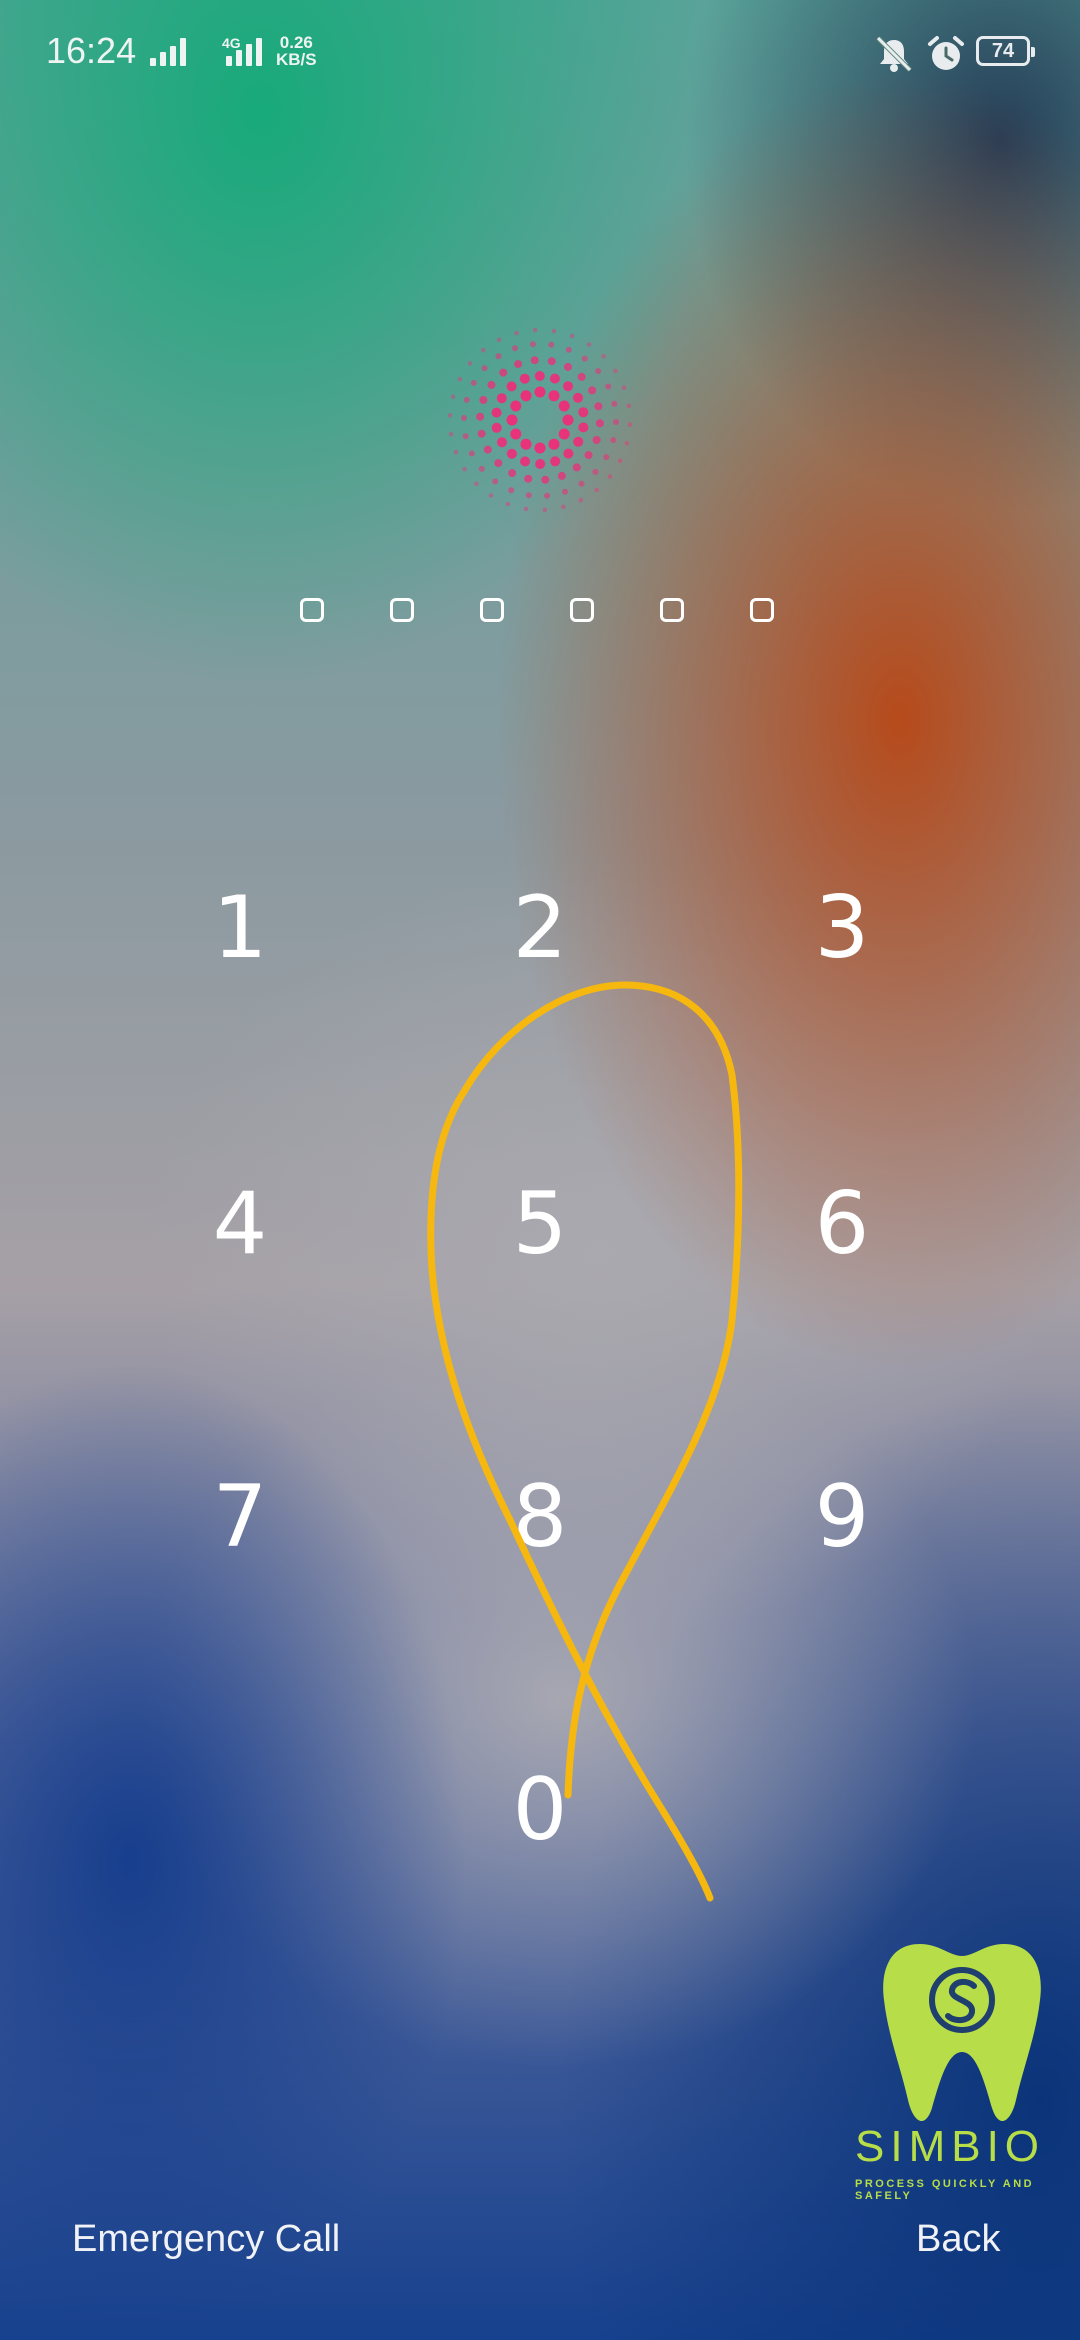 The height and width of the screenshot is (2340, 1080). What do you see at coordinates (950, 2146) in the screenshot?
I see `simbio-brand-name: SIMBIO` at bounding box center [950, 2146].